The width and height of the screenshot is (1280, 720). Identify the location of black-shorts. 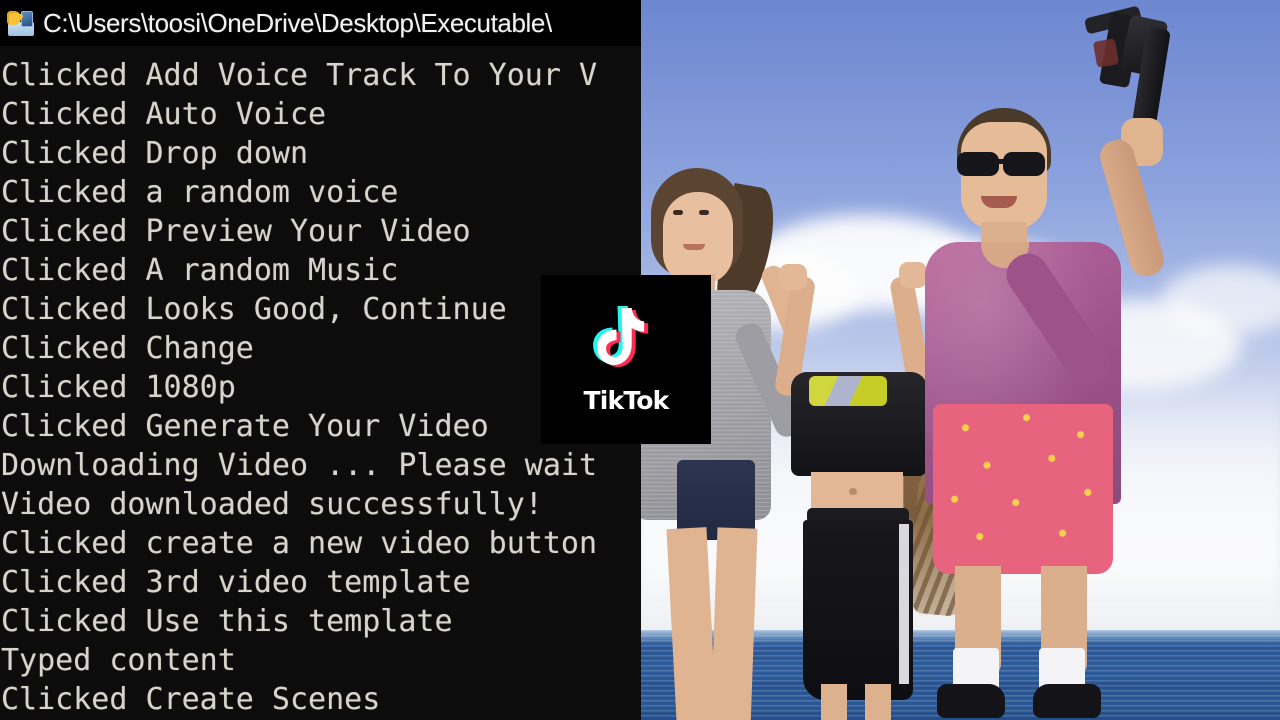
(858, 610).